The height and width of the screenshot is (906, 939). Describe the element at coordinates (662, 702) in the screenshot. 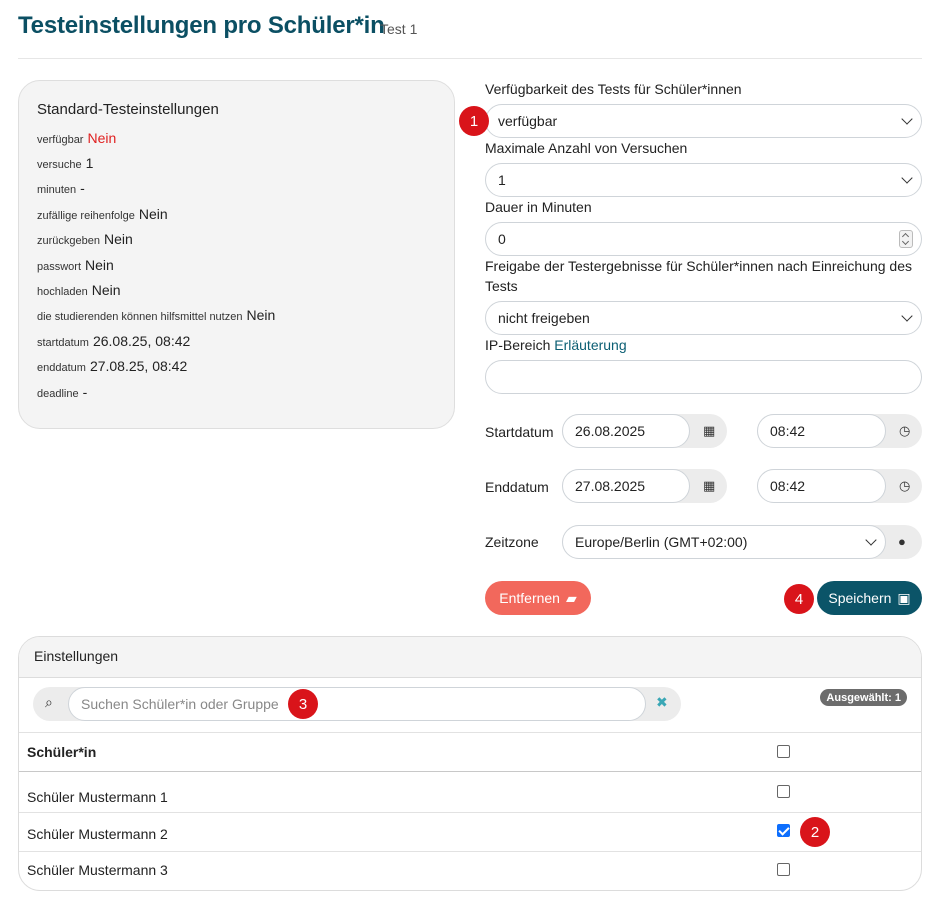

I see `clear-search-icon: ✖` at that location.